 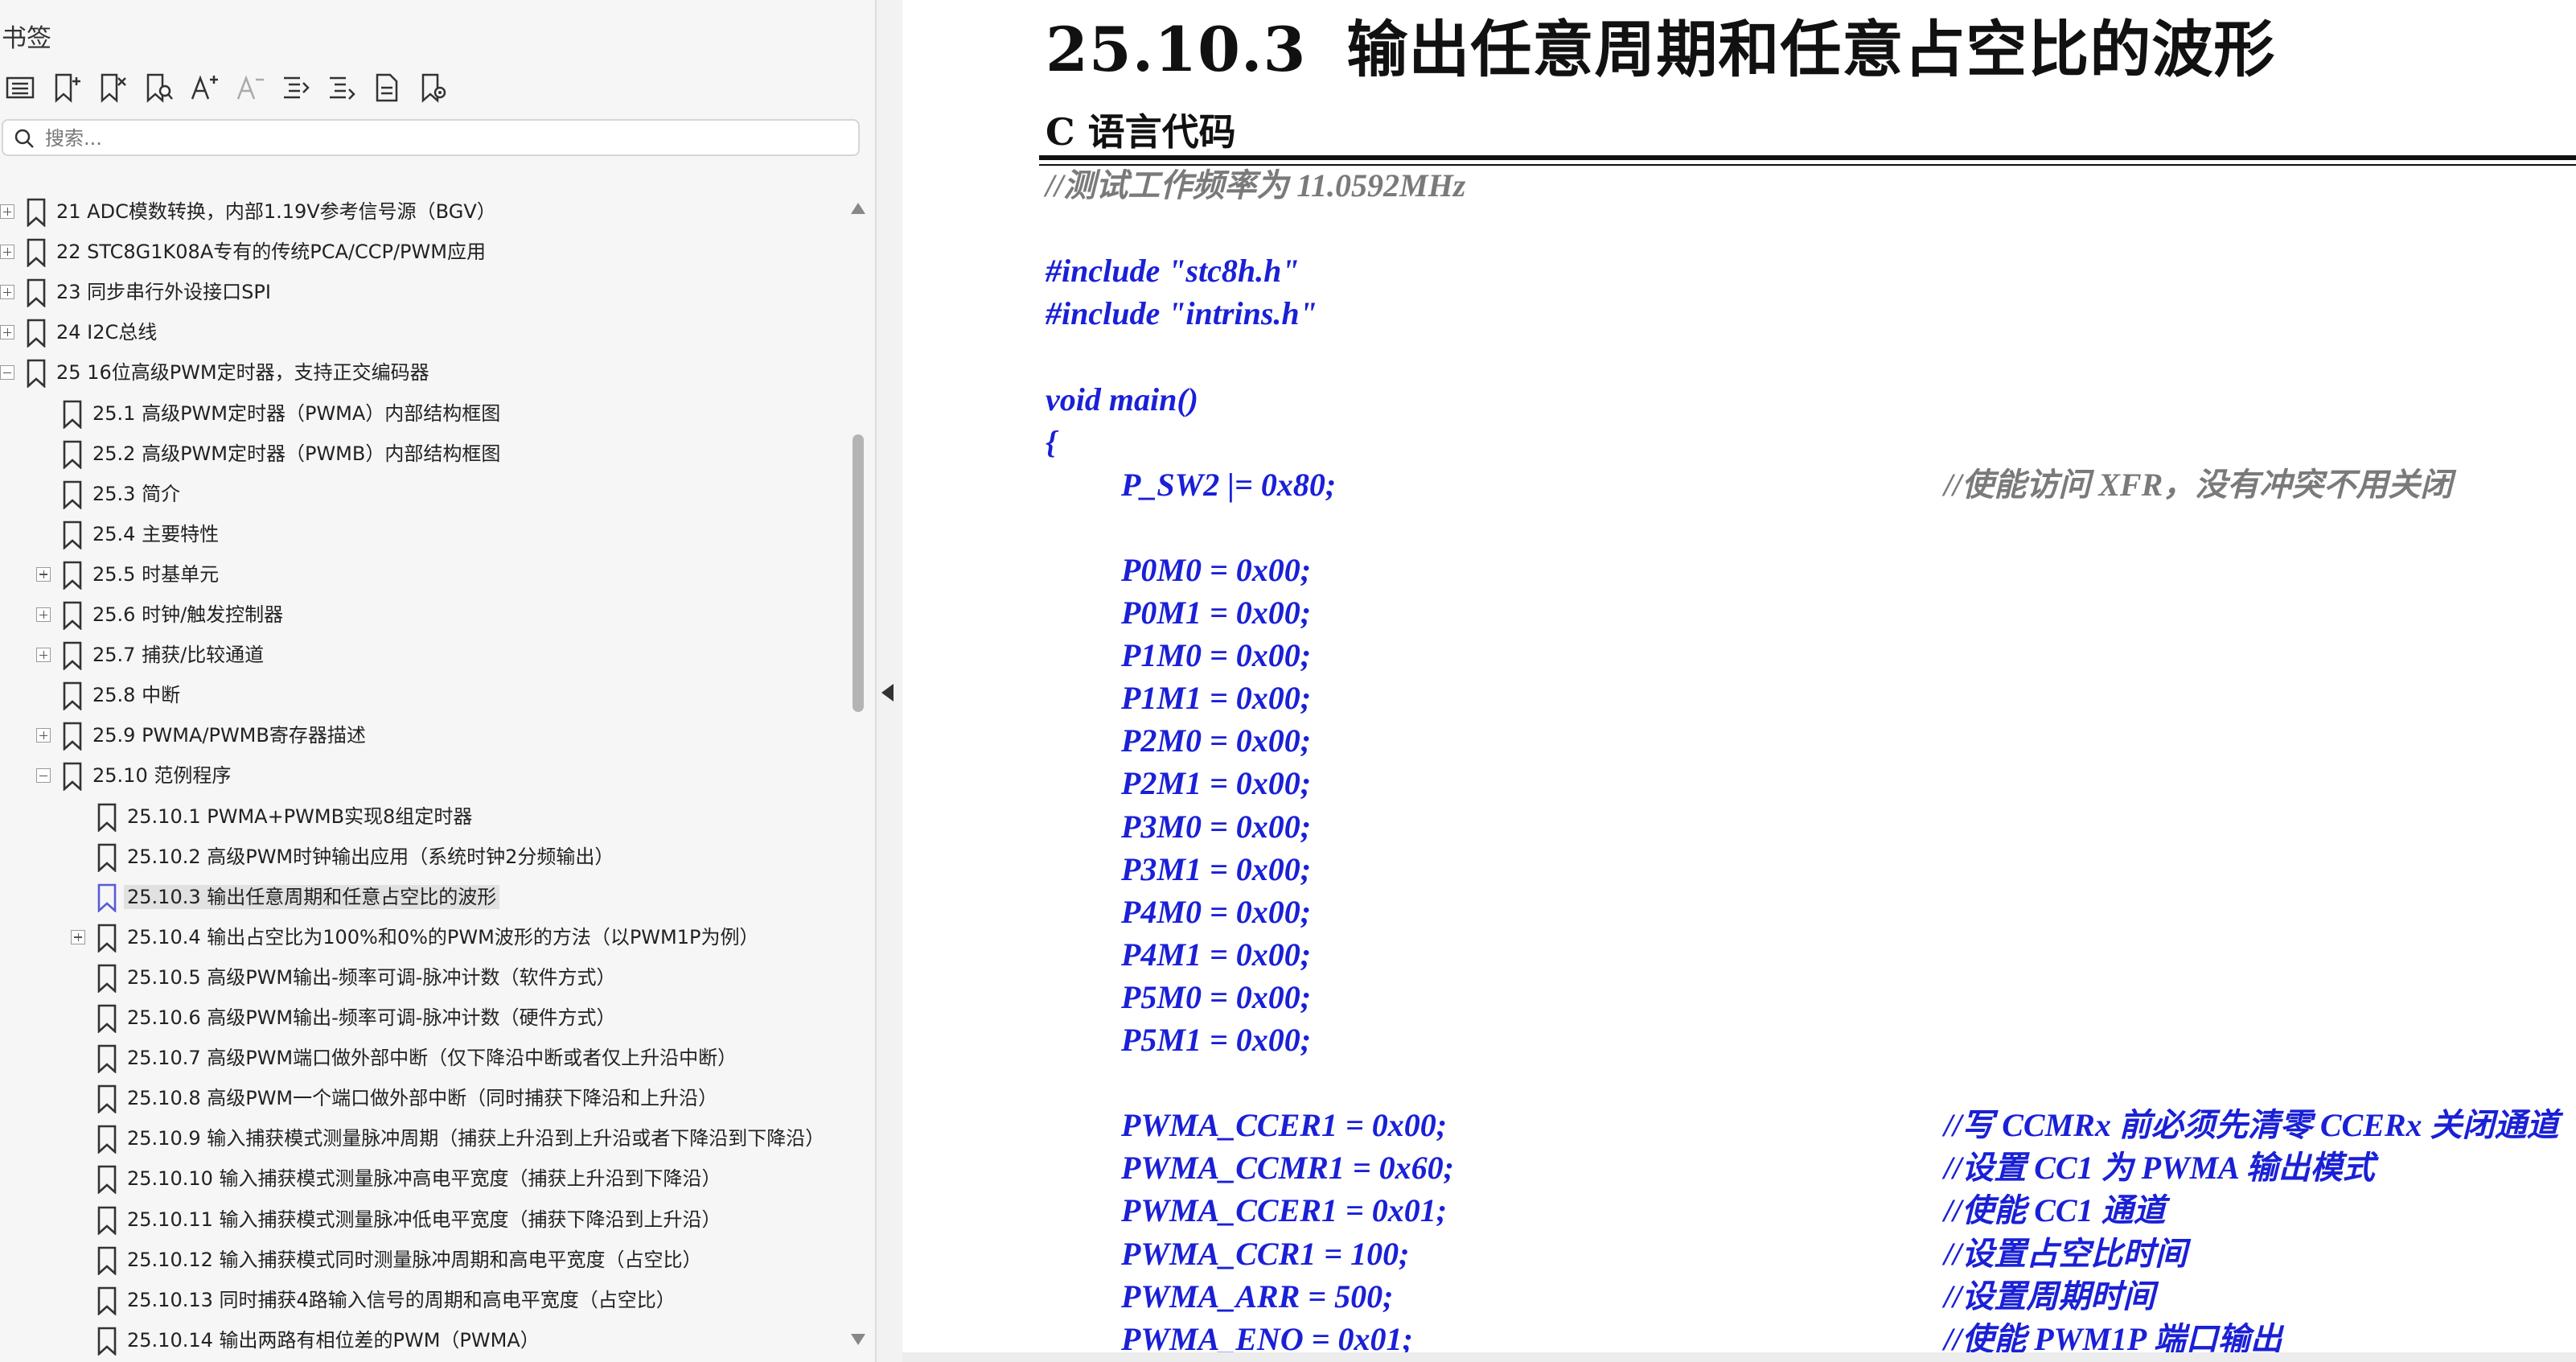 I want to click on bookmark-label: 25.10.6 高级PWM输出-频率可调-脉冲计数（硬件方式）, so click(x=371, y=1018).